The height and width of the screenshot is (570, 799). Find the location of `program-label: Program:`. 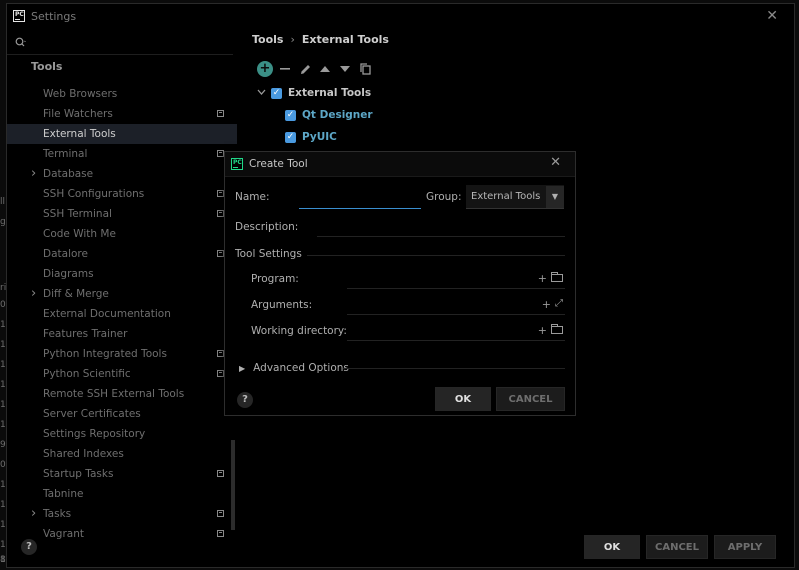

program-label: Program: is located at coordinates (275, 279).